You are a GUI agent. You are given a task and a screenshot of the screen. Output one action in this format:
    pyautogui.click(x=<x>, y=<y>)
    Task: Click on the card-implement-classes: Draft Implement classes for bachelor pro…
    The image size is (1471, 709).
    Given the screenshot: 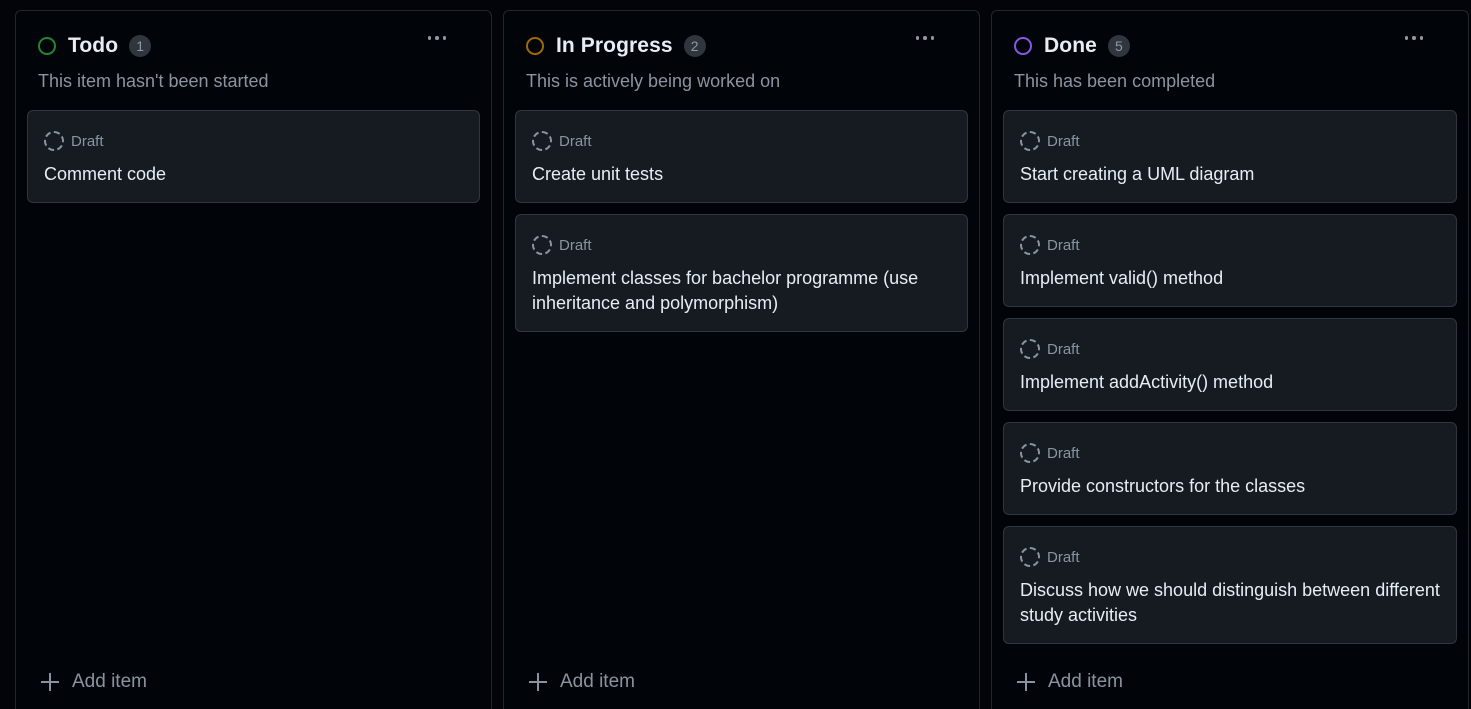 What is the action you would take?
    pyautogui.click(x=741, y=273)
    